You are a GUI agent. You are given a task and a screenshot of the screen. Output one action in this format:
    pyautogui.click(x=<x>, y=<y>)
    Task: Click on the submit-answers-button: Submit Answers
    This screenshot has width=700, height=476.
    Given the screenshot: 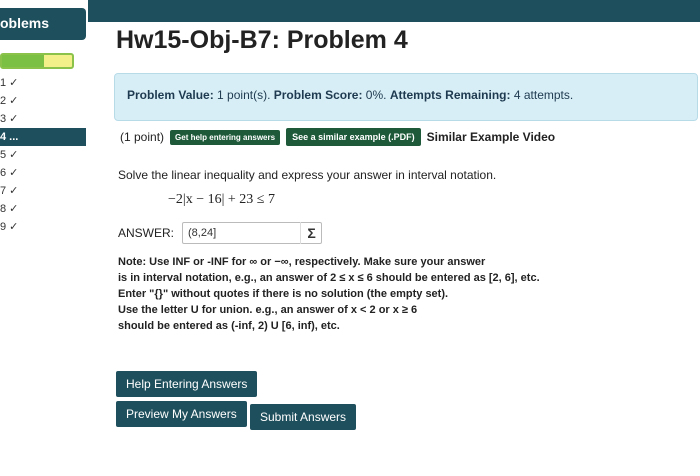 What is the action you would take?
    pyautogui.click(x=303, y=417)
    